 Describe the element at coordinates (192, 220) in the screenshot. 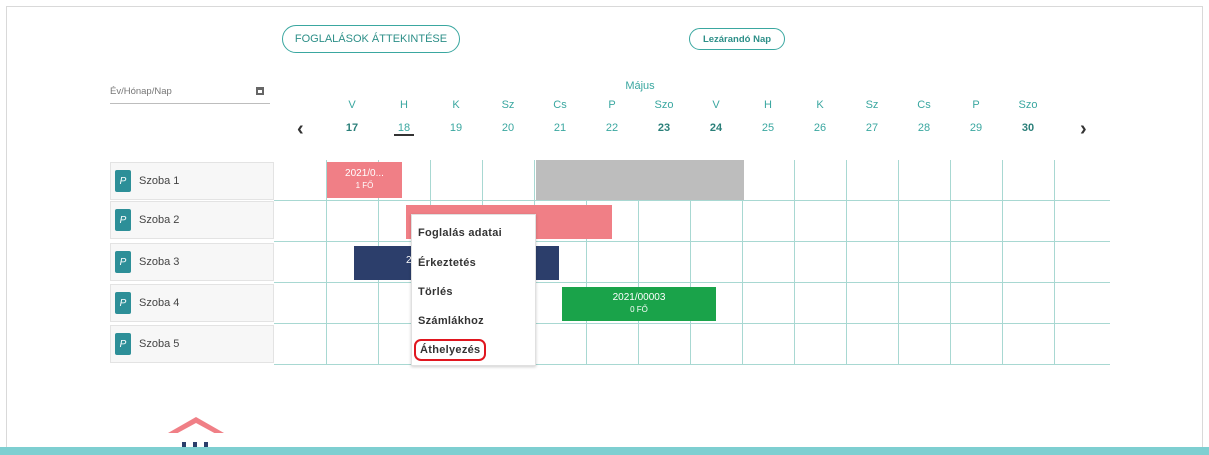

I see `room-row-2: P Szoba 2` at that location.